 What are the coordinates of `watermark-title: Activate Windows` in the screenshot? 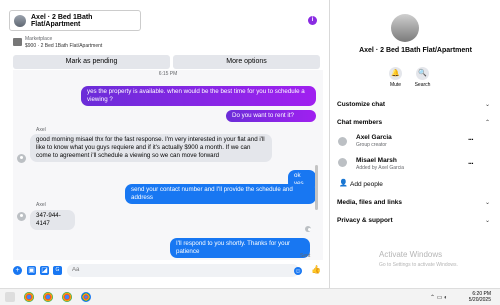 It's located at (411, 254).